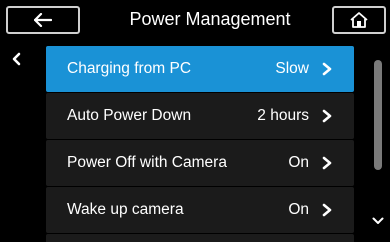  Describe the element at coordinates (129, 68) in the screenshot. I see `menu-item-label: Charging from PC` at that location.